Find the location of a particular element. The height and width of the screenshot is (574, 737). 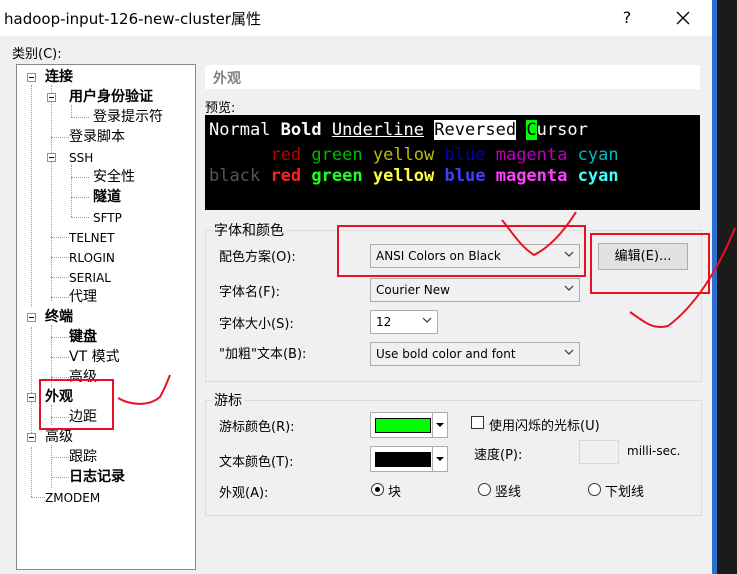

color-scheme-select: ANSI Colors on Black is located at coordinates (475, 256).